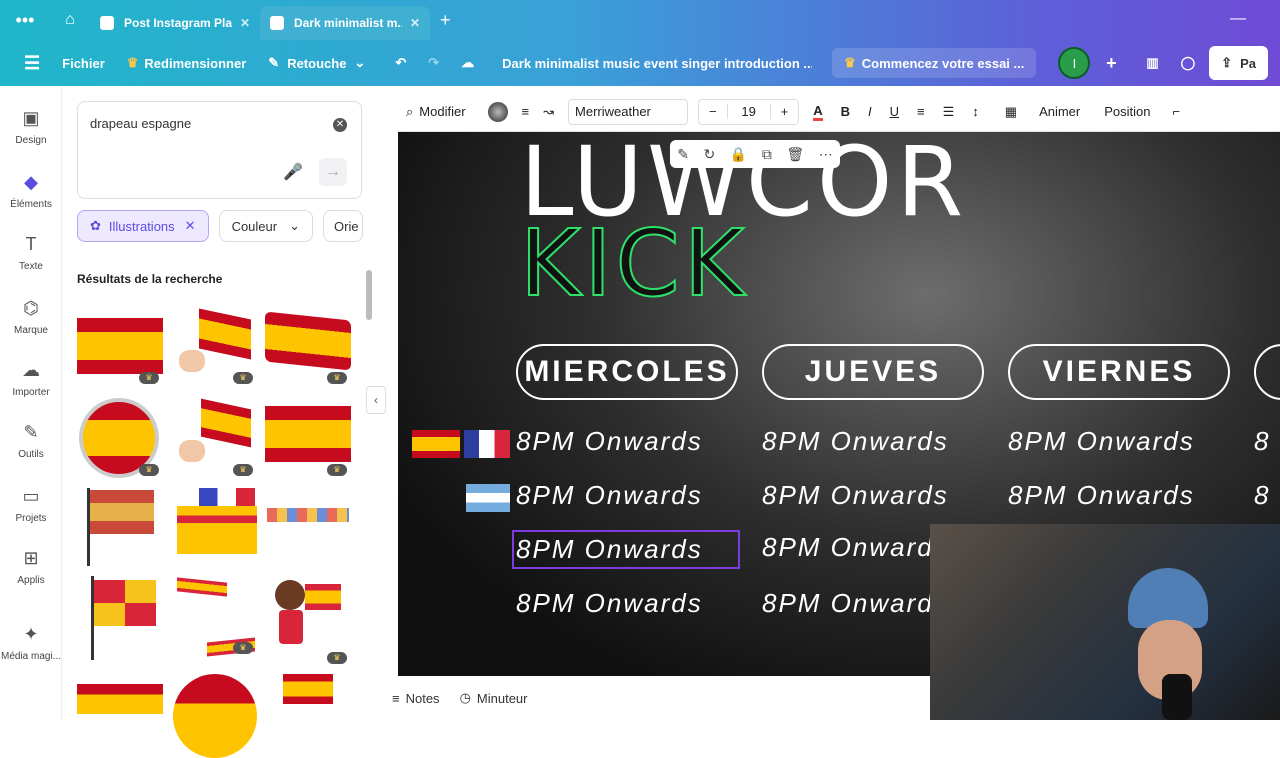 This screenshot has height=758, width=1280. What do you see at coordinates (265, 226) in the screenshot?
I see `chip-color: Couleur ⌄` at bounding box center [265, 226].